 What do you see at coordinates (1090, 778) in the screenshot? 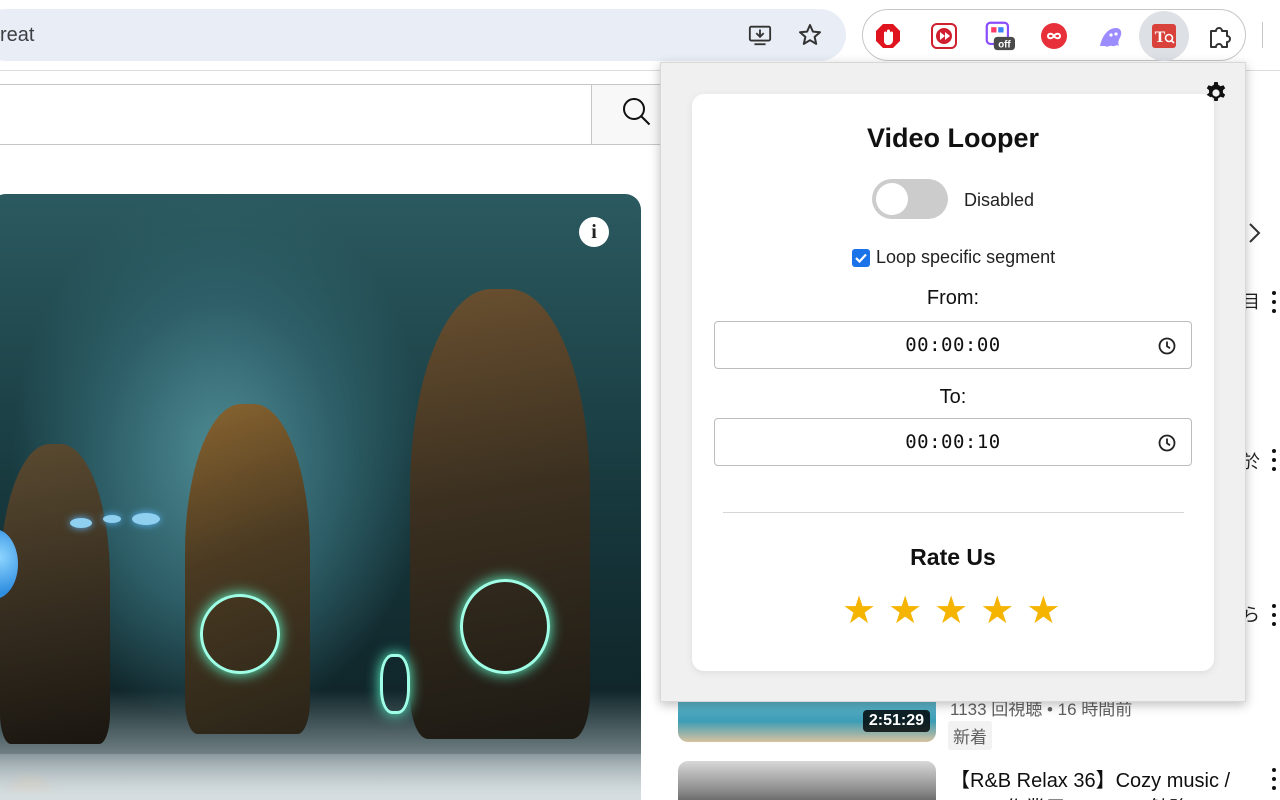
I see `video-title: 【R&B Relax 36】Cozy music /` at bounding box center [1090, 778].